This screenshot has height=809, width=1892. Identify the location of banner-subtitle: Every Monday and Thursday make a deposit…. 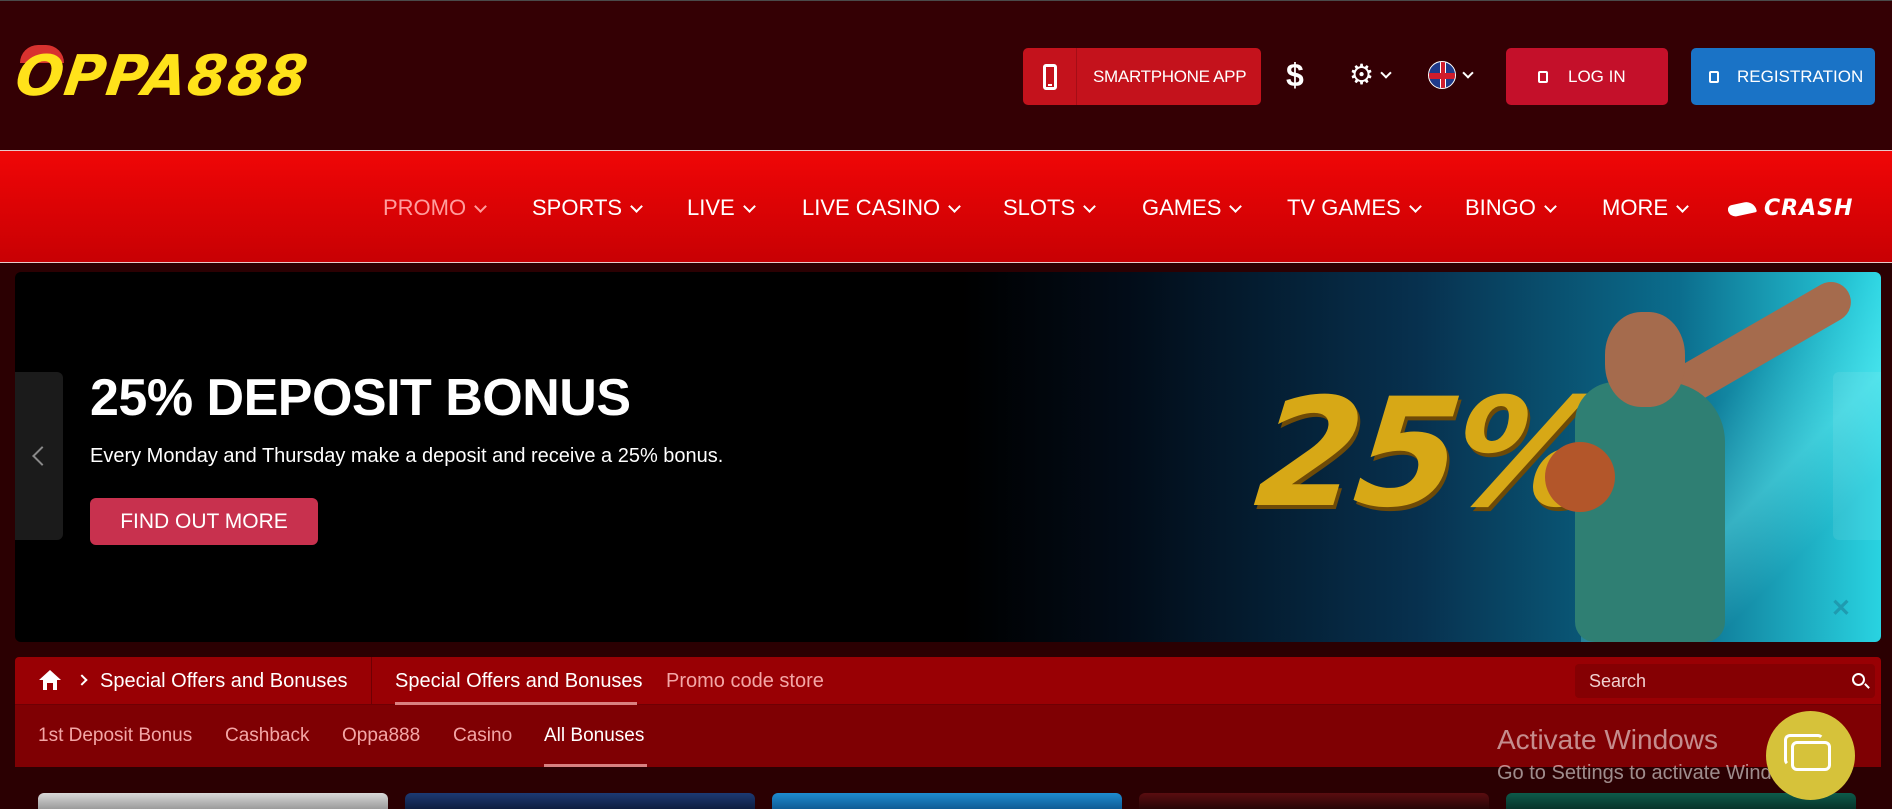
(407, 456).